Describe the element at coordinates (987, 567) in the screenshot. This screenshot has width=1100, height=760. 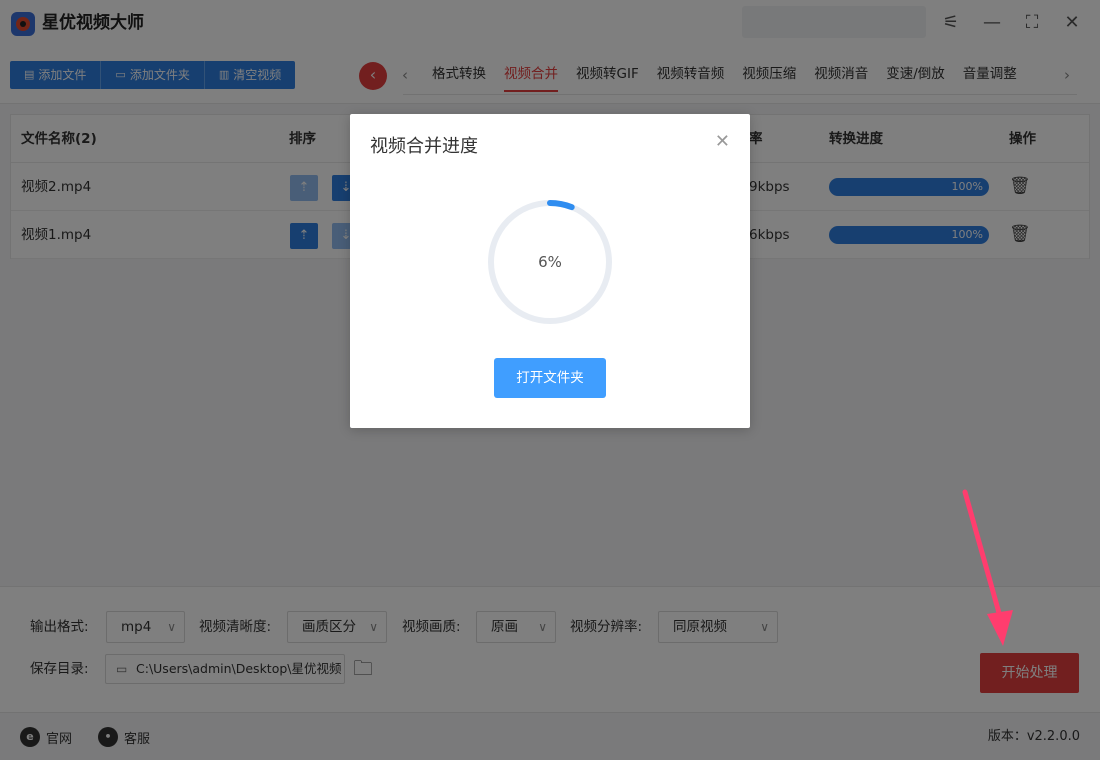
I see `annotation-arrow-icon` at that location.